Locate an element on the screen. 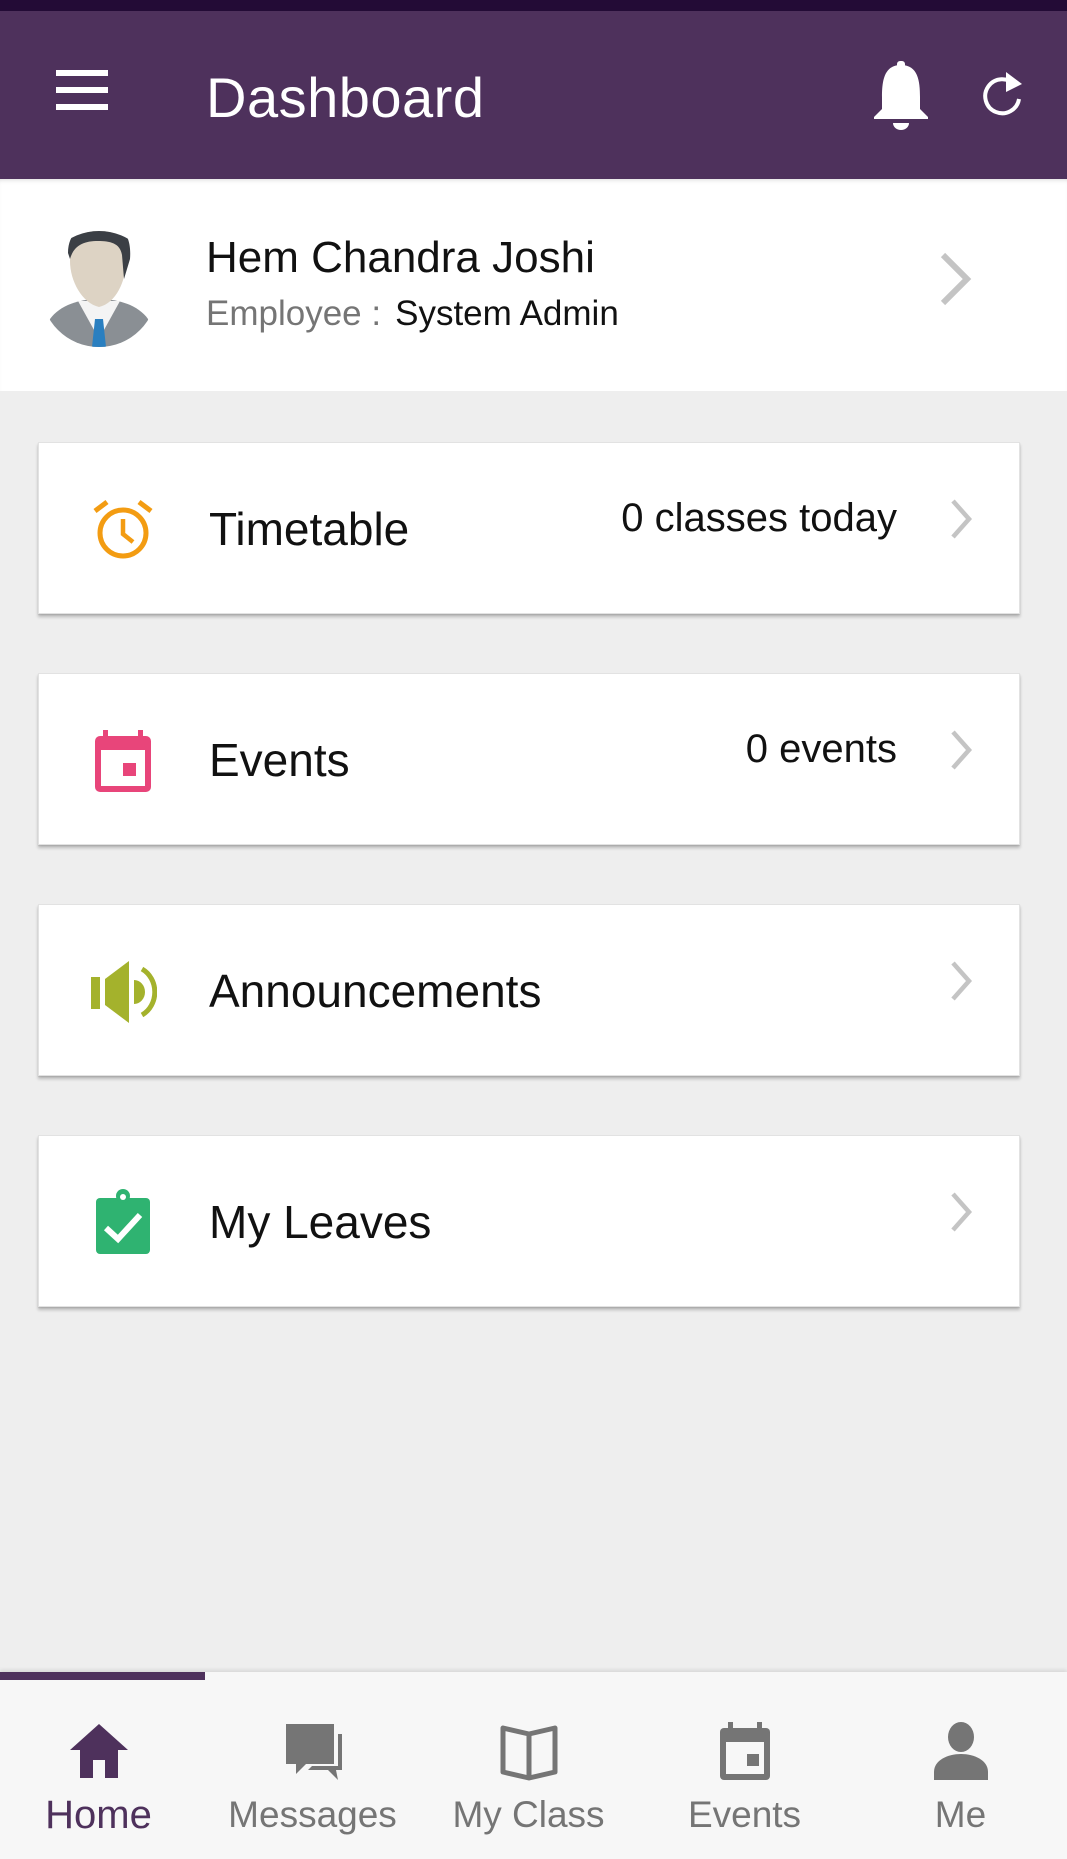 The width and height of the screenshot is (1067, 1859). person-icon is located at coordinates (960, 1751).